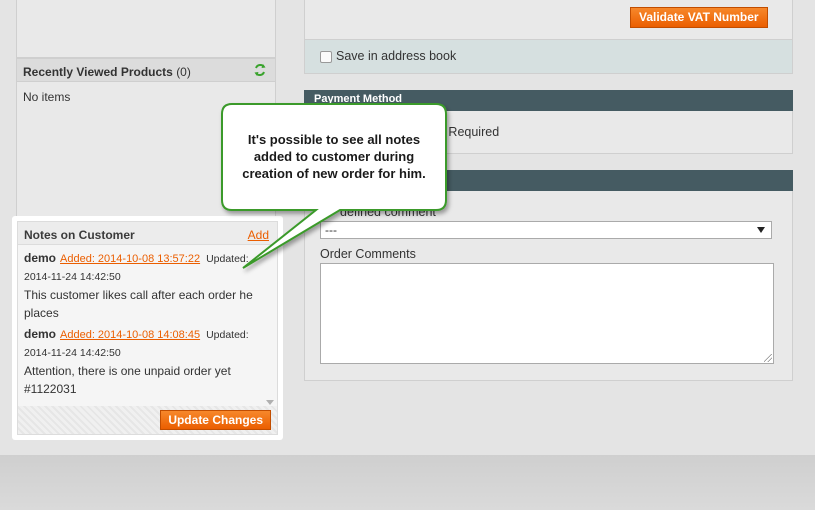 The width and height of the screenshot is (815, 510). What do you see at coordinates (270, 402) in the screenshot?
I see `scroll-down-arrow-icon` at bounding box center [270, 402].